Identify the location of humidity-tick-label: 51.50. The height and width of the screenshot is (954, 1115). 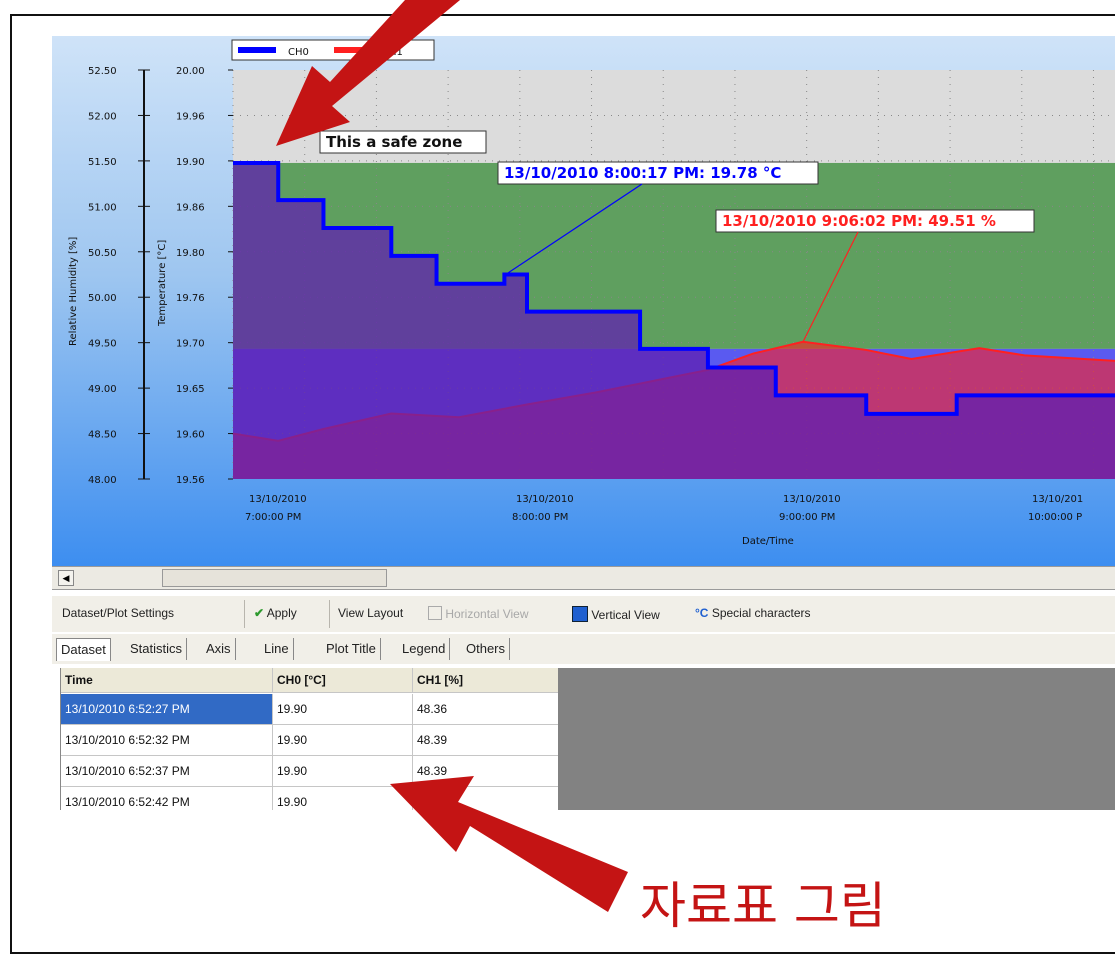
(102, 162).